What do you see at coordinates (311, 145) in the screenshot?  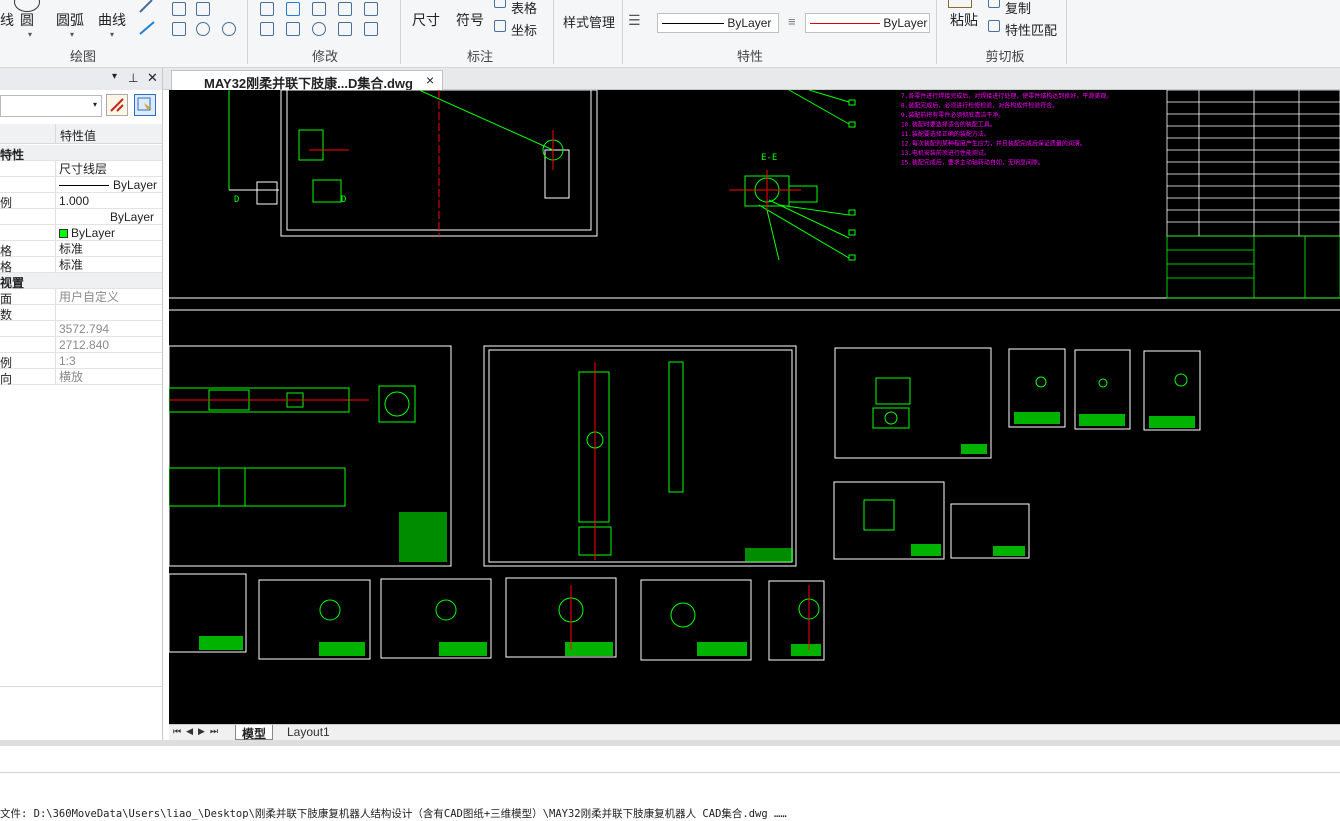 I see `bracket-part` at bounding box center [311, 145].